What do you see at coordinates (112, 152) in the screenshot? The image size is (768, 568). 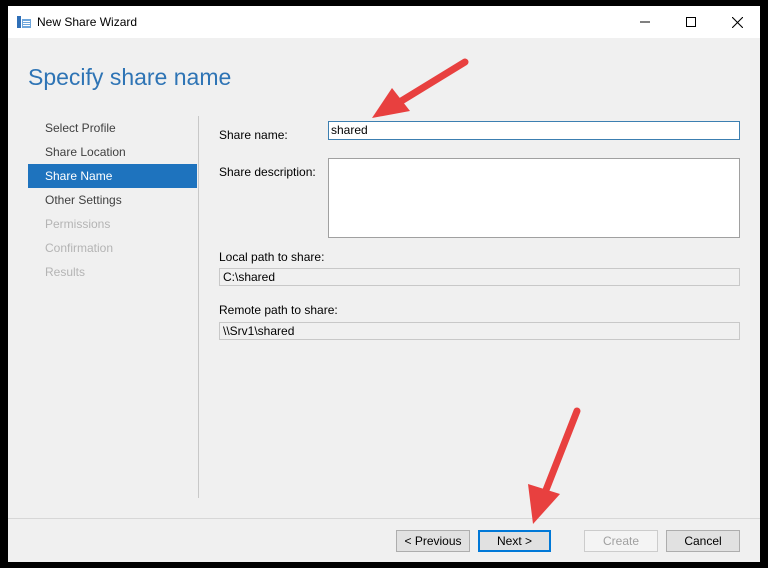 I see `nav-item-share-location: Share Location` at bounding box center [112, 152].